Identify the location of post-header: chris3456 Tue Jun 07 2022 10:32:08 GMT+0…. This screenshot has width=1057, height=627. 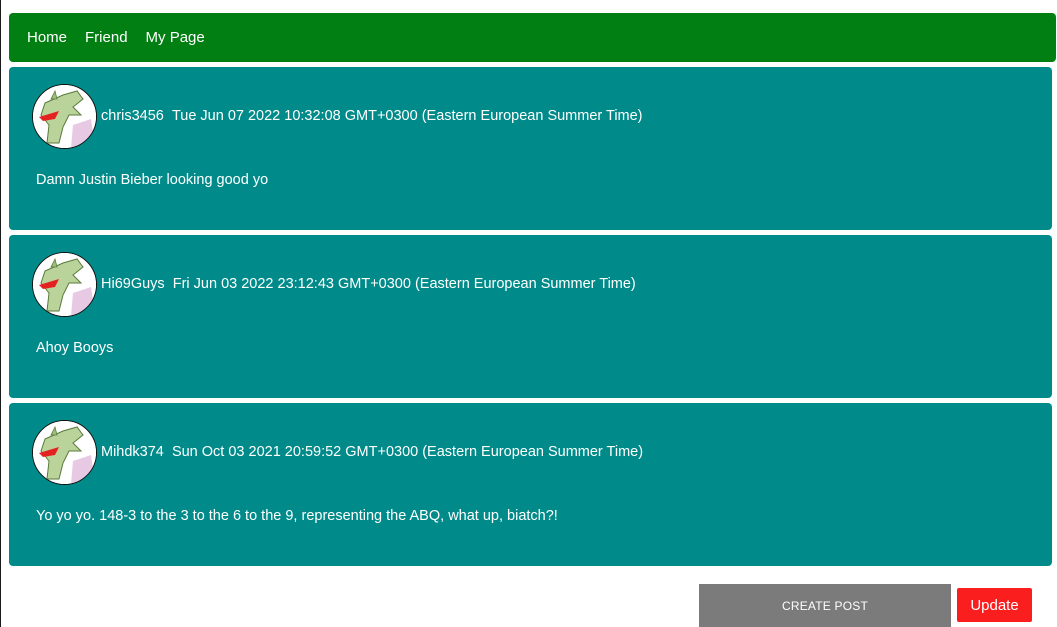
(372, 116).